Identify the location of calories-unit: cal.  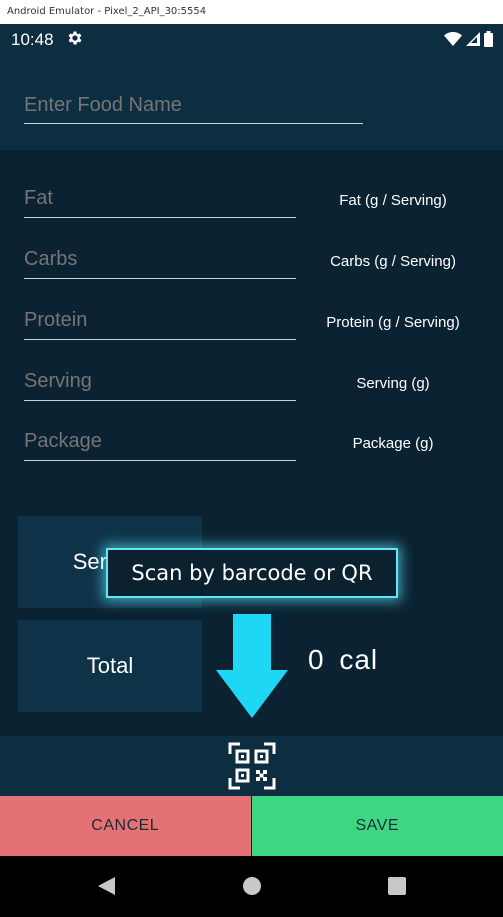
(359, 659).